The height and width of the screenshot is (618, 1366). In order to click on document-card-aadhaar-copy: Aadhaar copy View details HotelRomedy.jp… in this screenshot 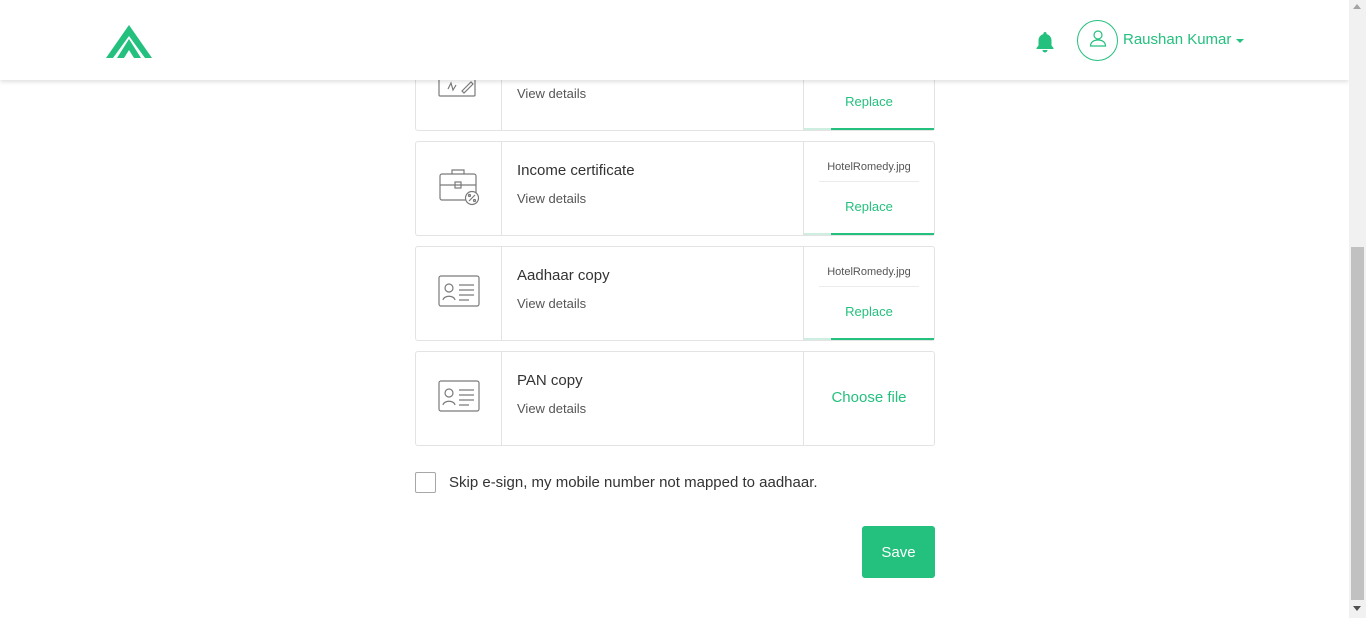, I will do `click(675, 293)`.